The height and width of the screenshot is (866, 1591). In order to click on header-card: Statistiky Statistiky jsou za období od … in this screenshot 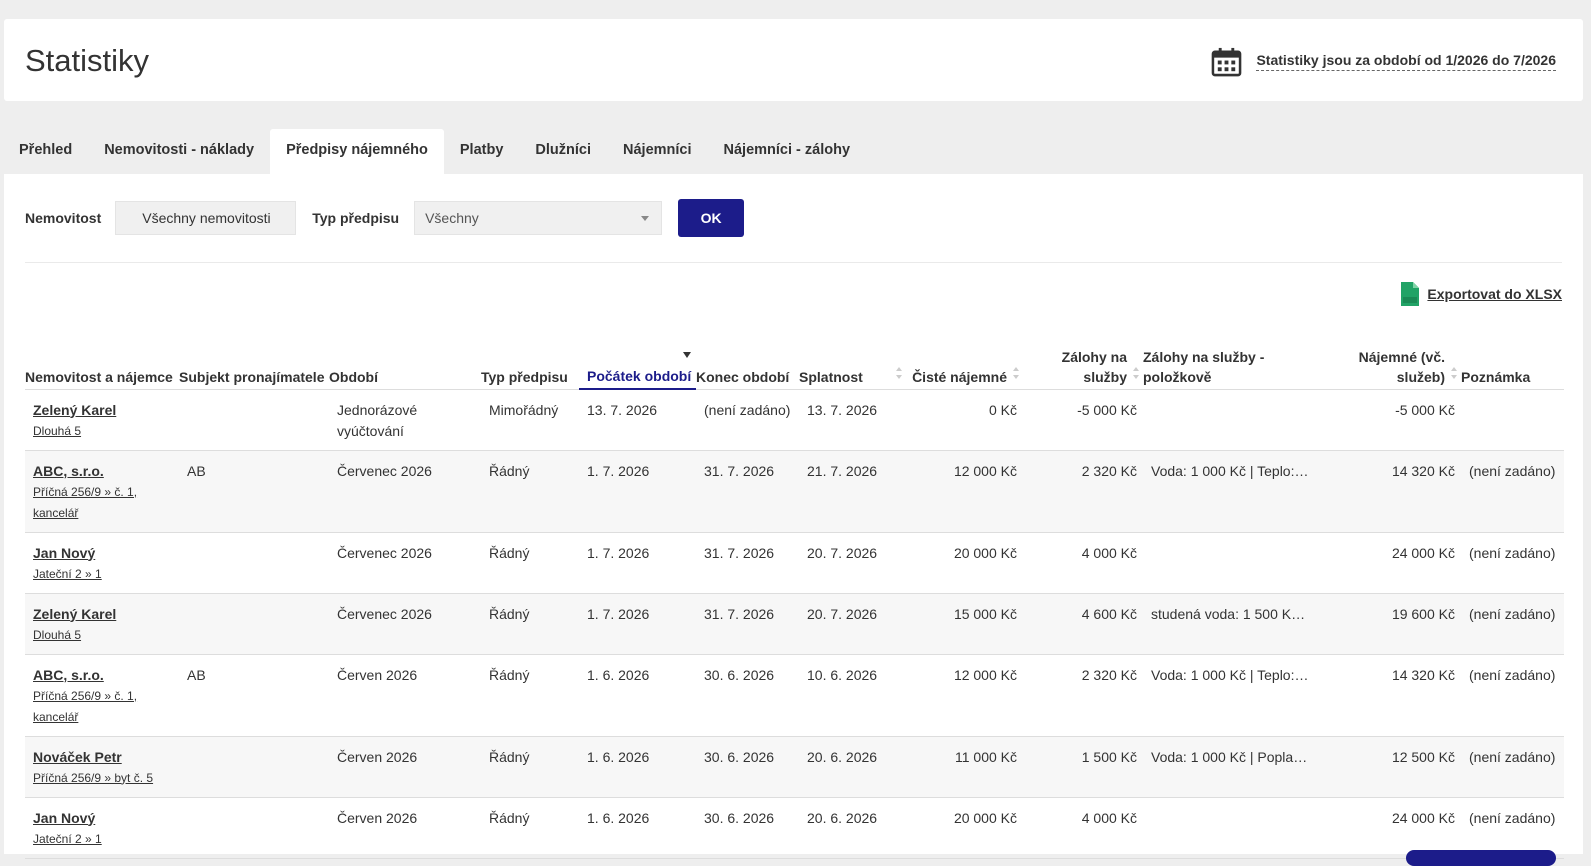, I will do `click(793, 60)`.